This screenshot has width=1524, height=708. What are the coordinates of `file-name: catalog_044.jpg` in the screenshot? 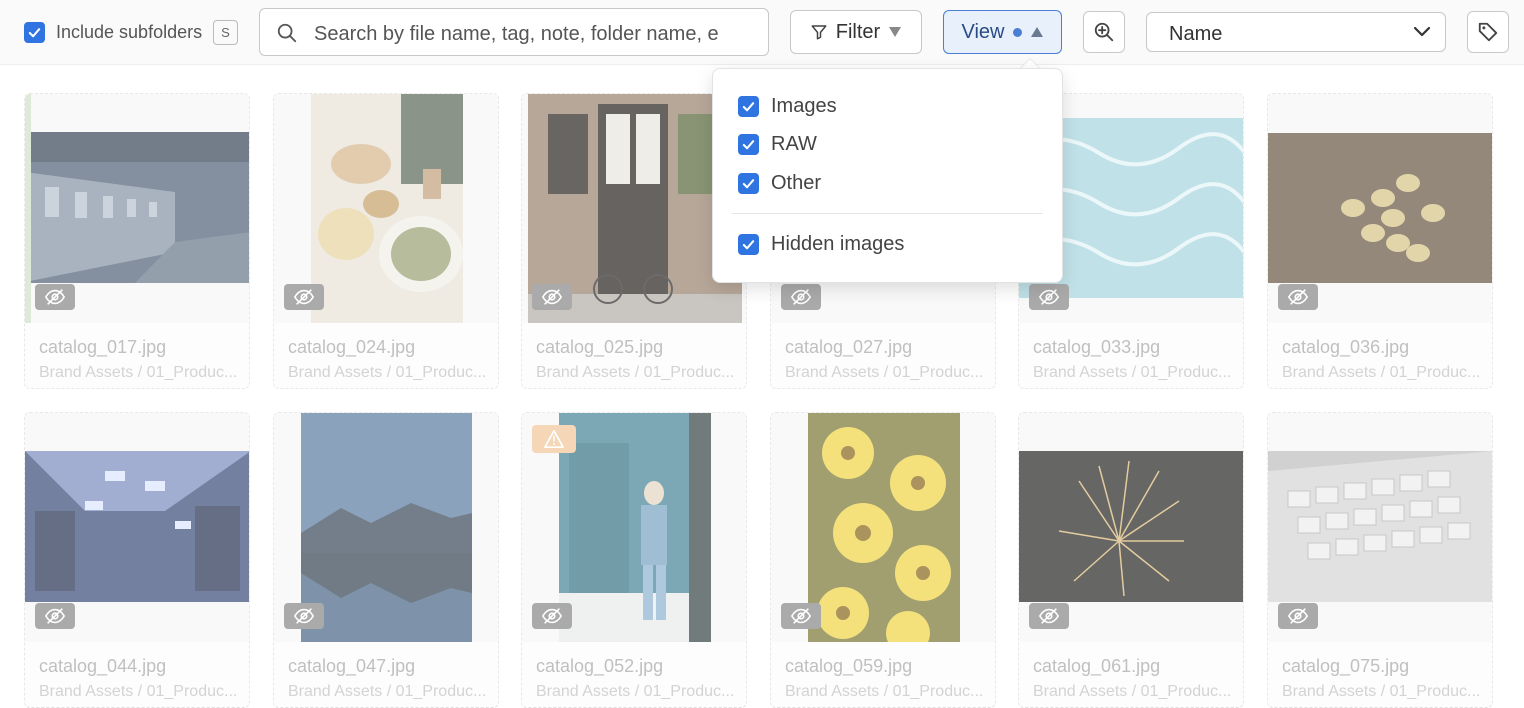 It's located at (103, 666).